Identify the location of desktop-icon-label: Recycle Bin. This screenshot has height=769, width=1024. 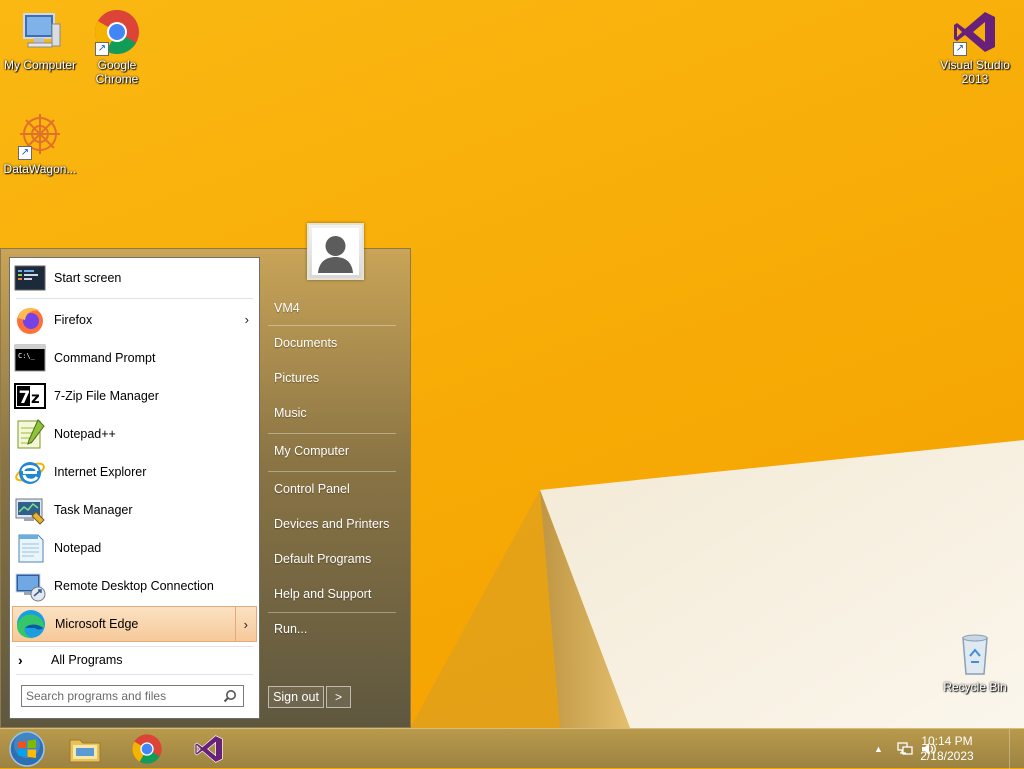
(975, 687).